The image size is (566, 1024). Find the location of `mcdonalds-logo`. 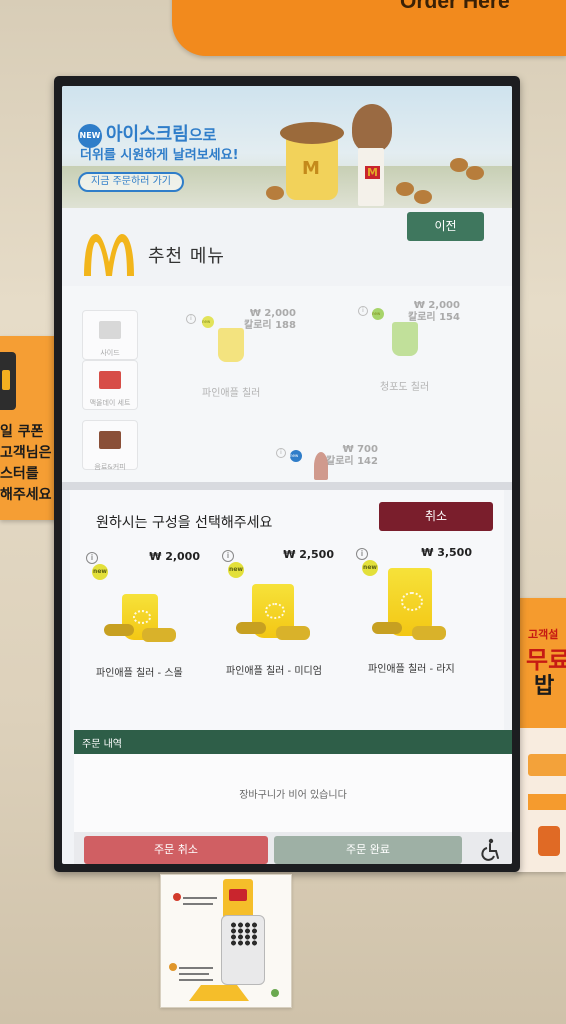

mcdonalds-logo is located at coordinates (109, 255).